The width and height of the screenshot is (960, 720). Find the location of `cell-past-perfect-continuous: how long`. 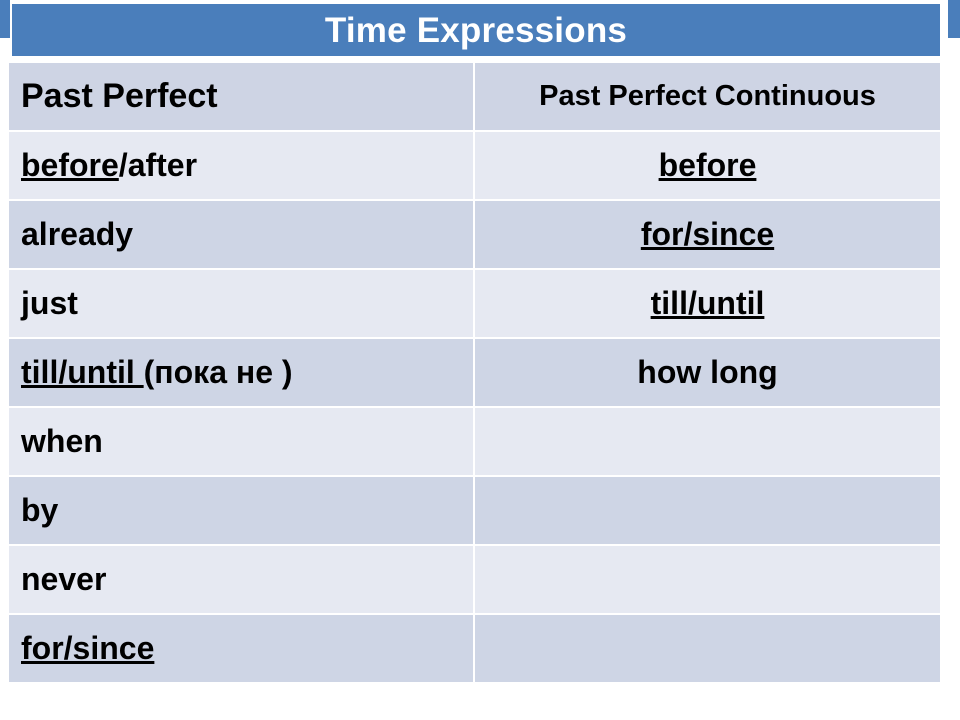

cell-past-perfect-continuous: how long is located at coordinates (707, 373).